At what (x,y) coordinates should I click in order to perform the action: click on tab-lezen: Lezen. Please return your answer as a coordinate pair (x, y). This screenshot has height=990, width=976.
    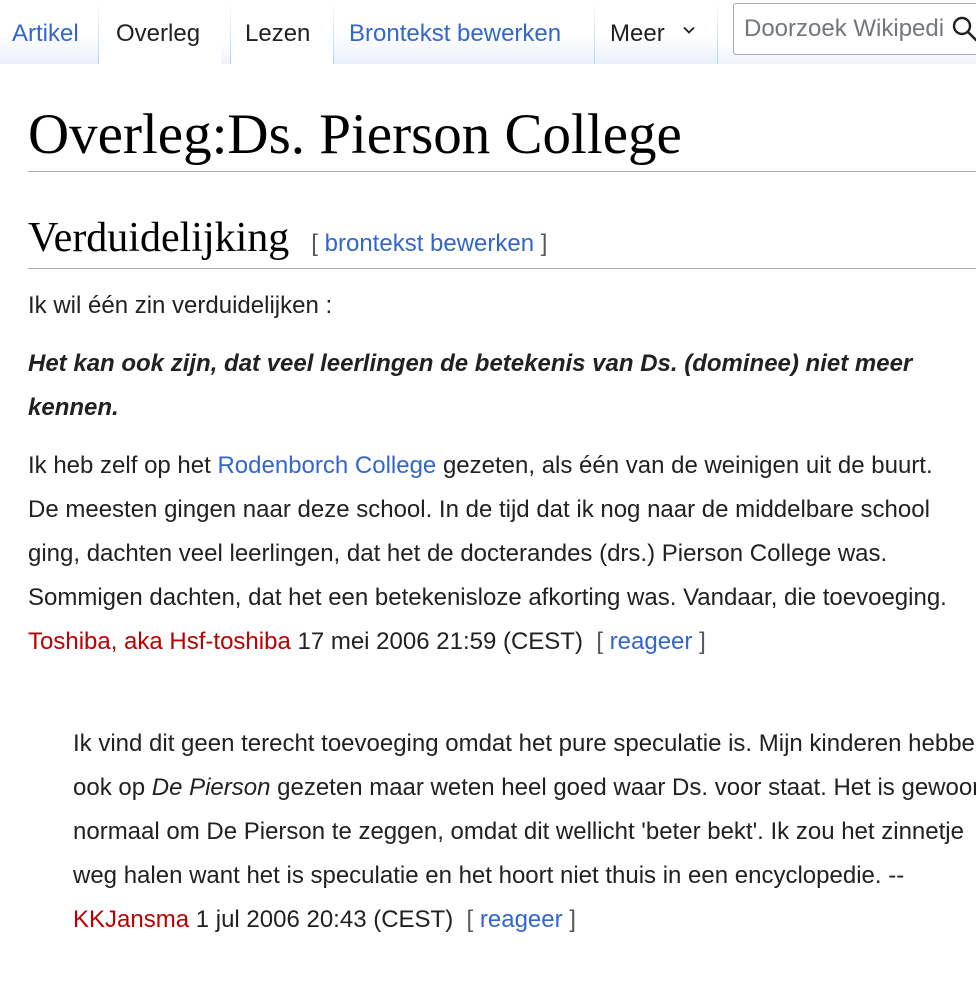
    Looking at the image, I should click on (282, 32).